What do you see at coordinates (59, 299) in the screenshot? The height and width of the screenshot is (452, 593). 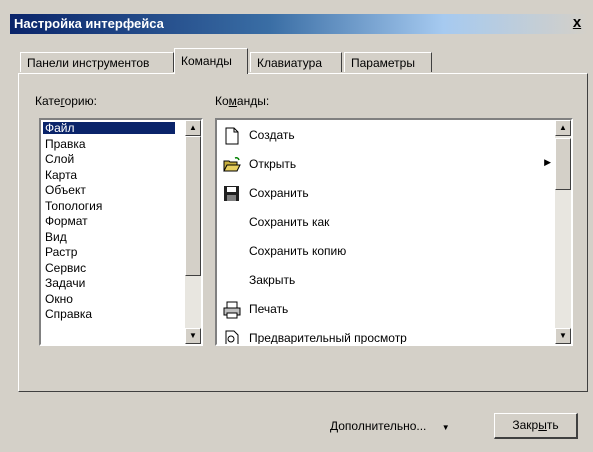 I see `category-item: Окно` at bounding box center [59, 299].